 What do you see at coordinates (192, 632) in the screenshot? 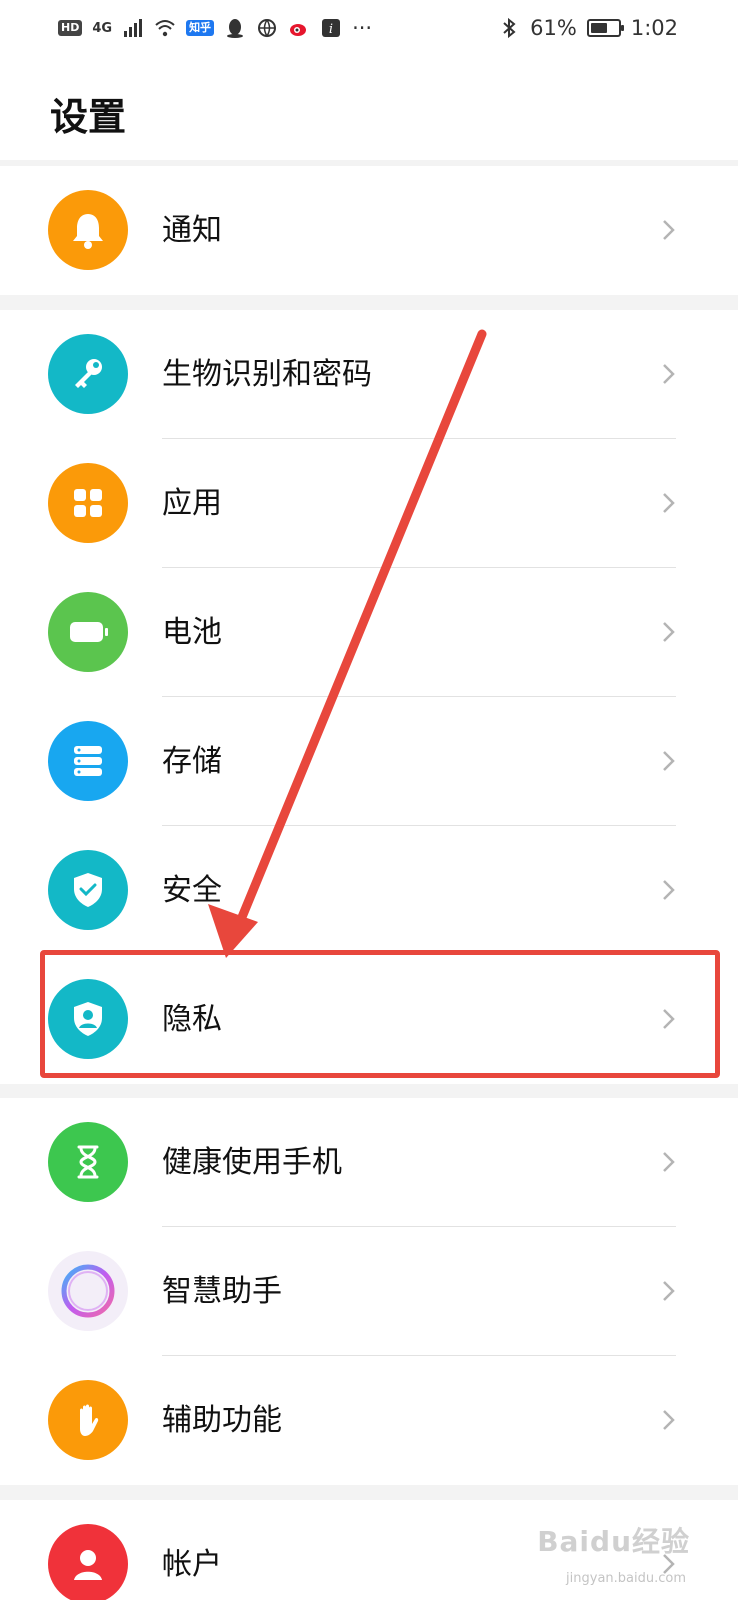
I see `settings-item-label: 电池` at bounding box center [192, 632].